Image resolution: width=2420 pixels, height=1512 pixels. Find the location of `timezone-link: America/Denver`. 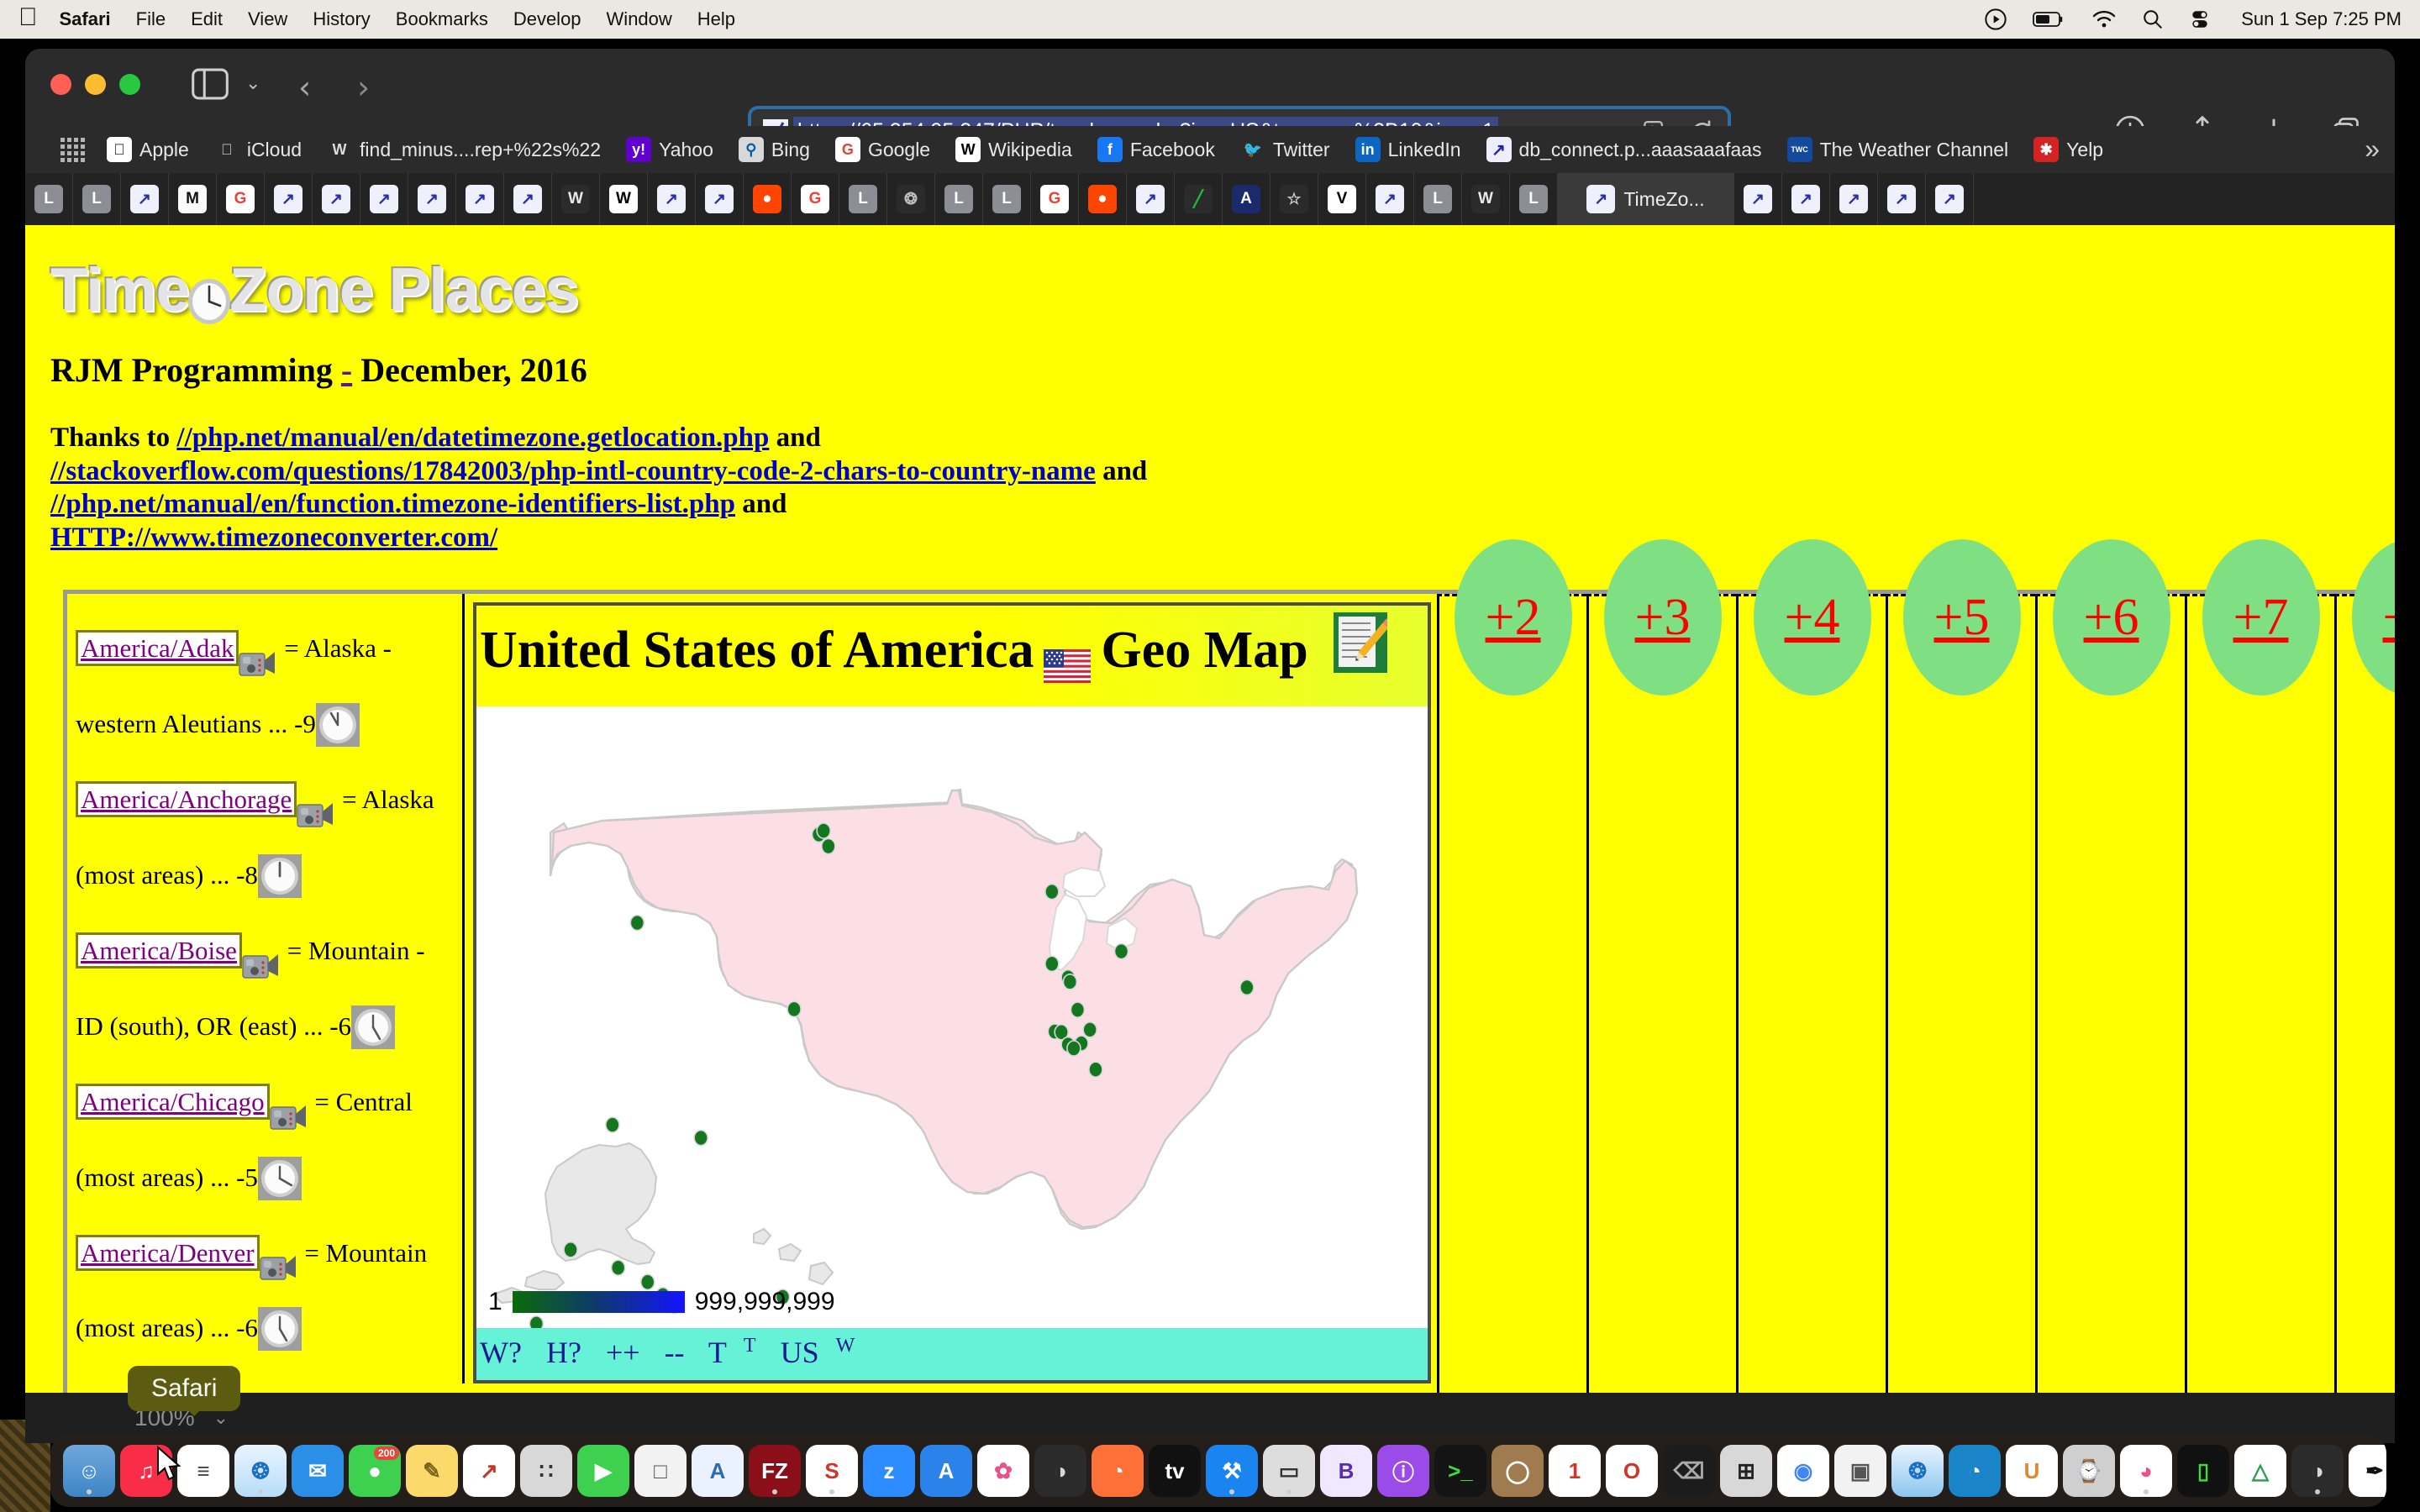

timezone-link: America/Denver is located at coordinates (168, 1252).